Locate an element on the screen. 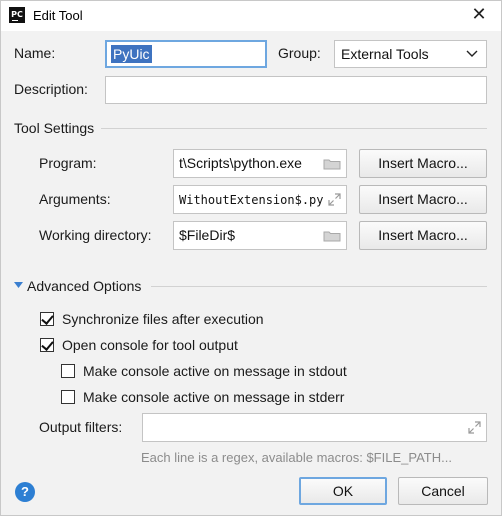 The image size is (502, 516). working-directory-label: Working directory: is located at coordinates (95, 235).